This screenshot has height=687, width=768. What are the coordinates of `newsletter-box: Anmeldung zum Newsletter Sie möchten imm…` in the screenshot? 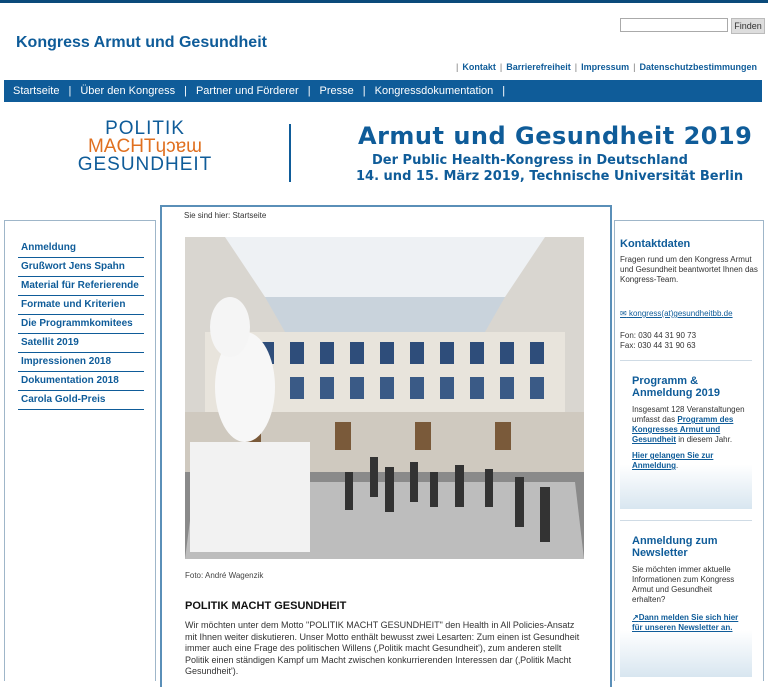 It's located at (686, 598).